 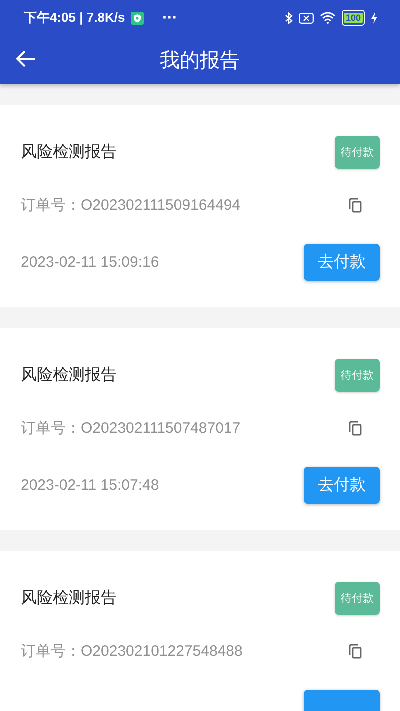 What do you see at coordinates (170, 18) in the screenshot?
I see `more-dots: ···` at bounding box center [170, 18].